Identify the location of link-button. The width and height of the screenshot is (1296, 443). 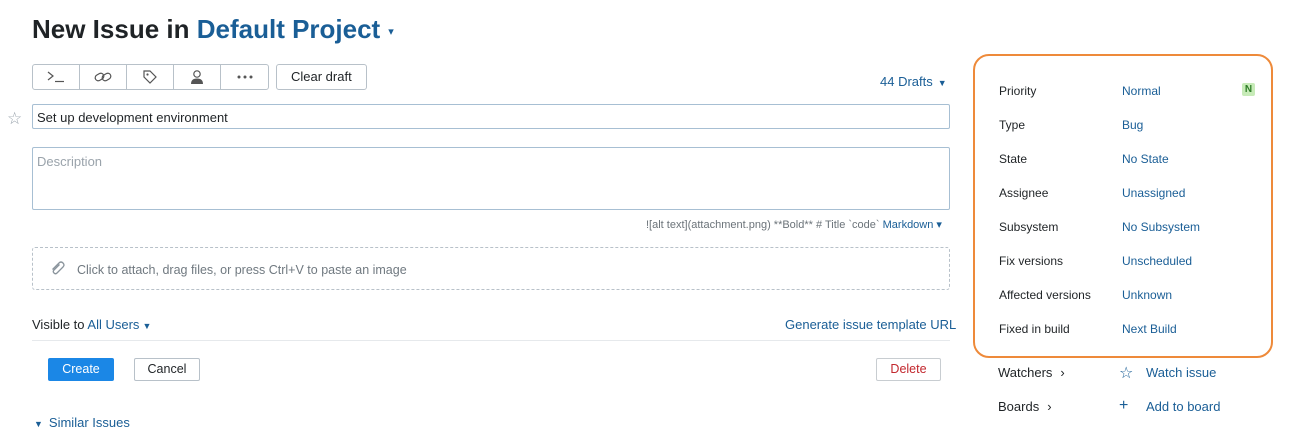
(103, 77).